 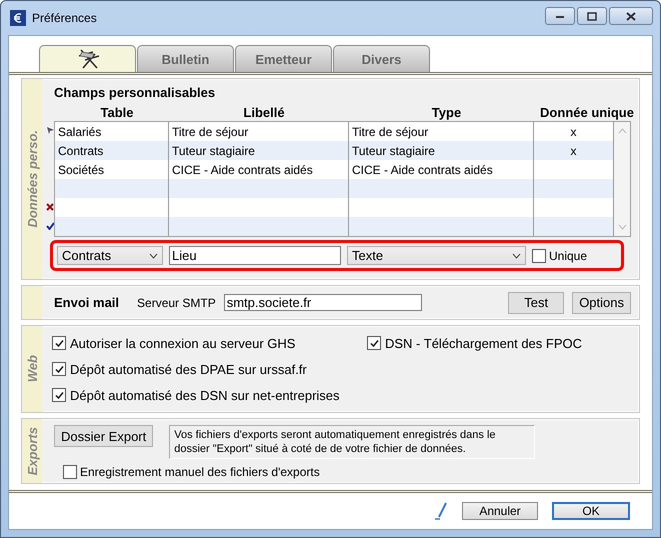 What do you see at coordinates (135, 92) in the screenshot?
I see `section-title: Champs personnalisables` at bounding box center [135, 92].